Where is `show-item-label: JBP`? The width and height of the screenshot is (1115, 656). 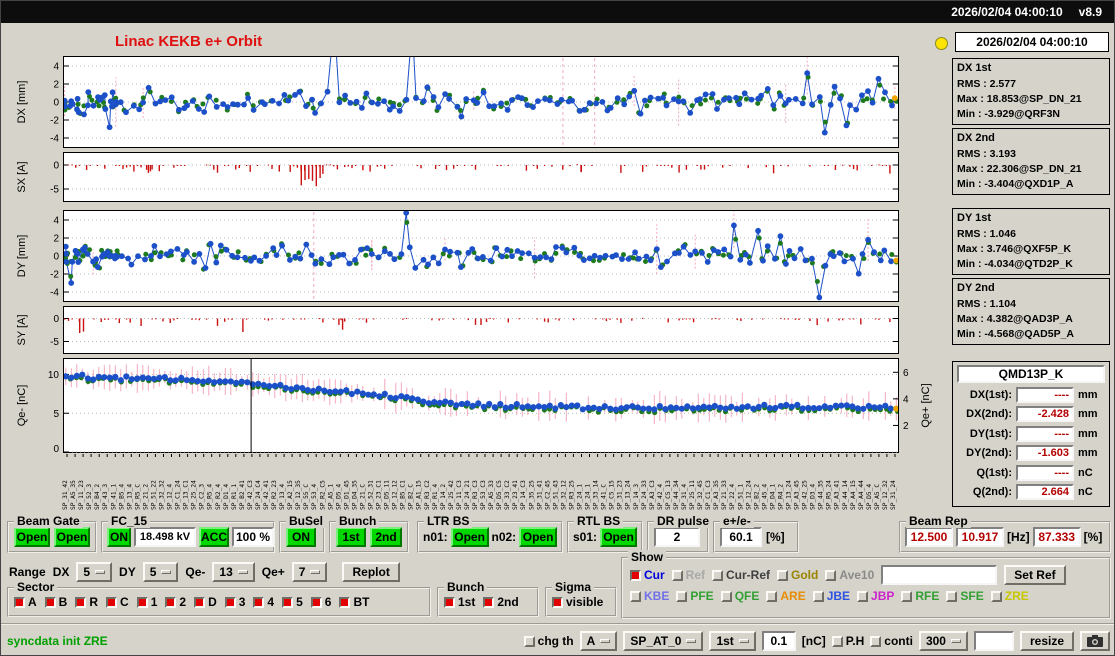 show-item-label: JBP is located at coordinates (883, 596).